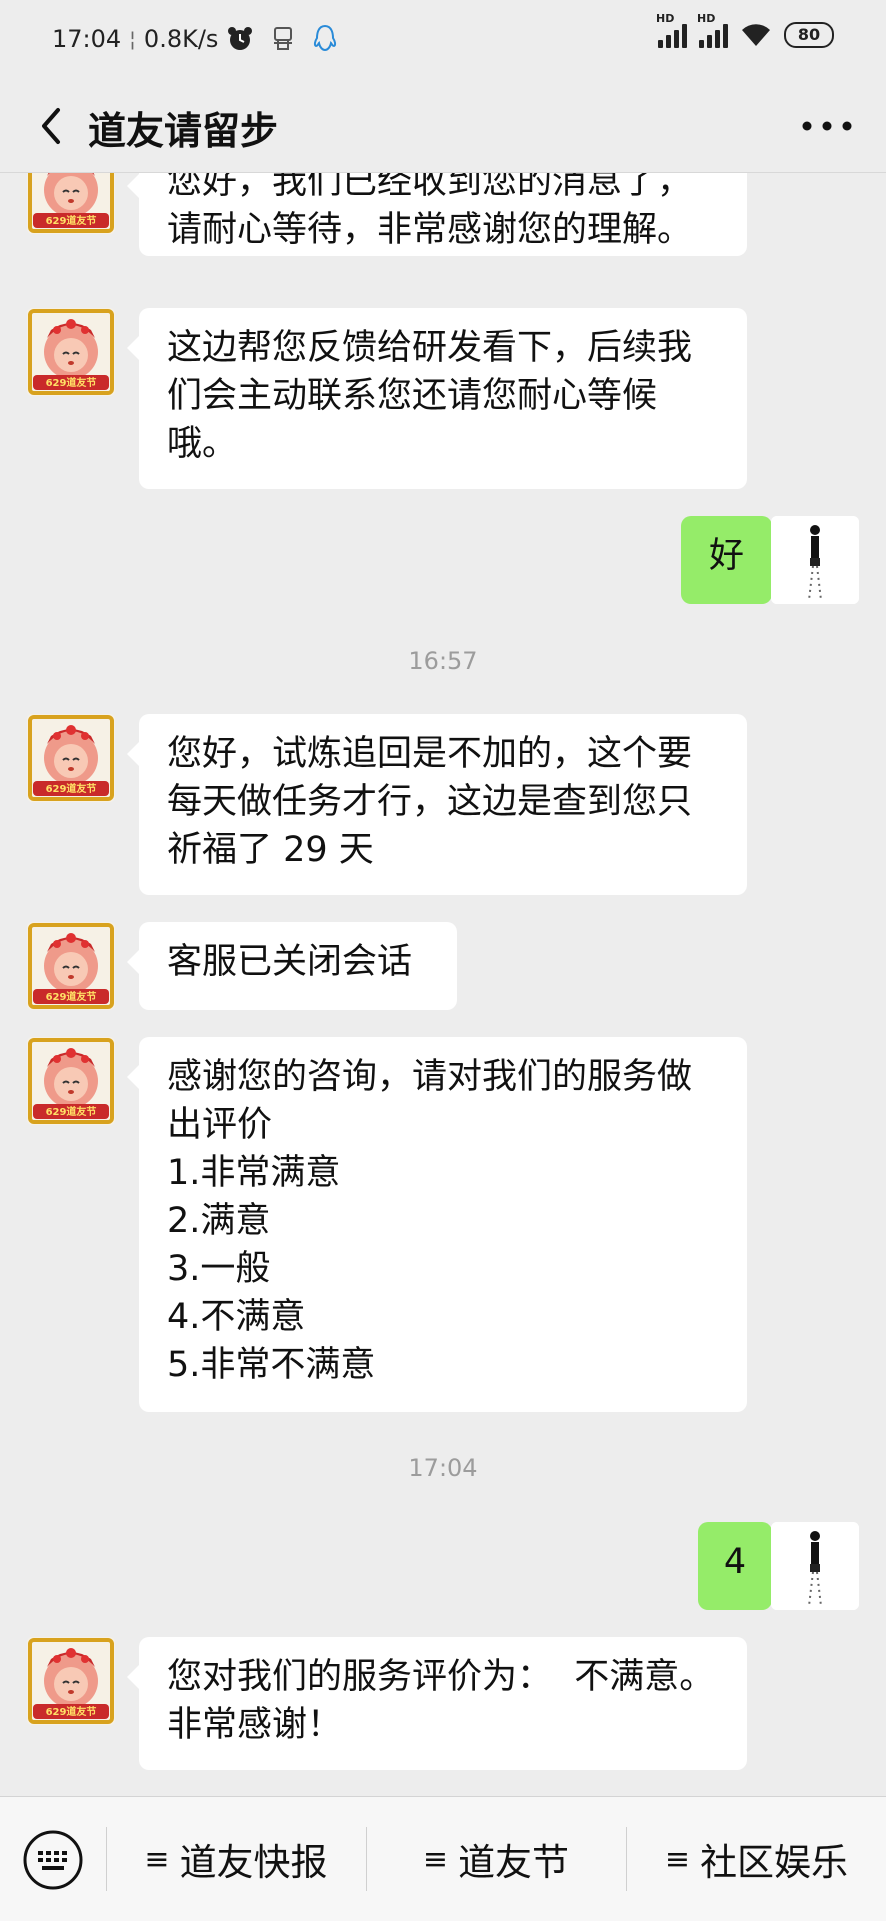 This screenshot has width=886, height=1921. What do you see at coordinates (283, 38) in the screenshot?
I see `robot-icon` at bounding box center [283, 38].